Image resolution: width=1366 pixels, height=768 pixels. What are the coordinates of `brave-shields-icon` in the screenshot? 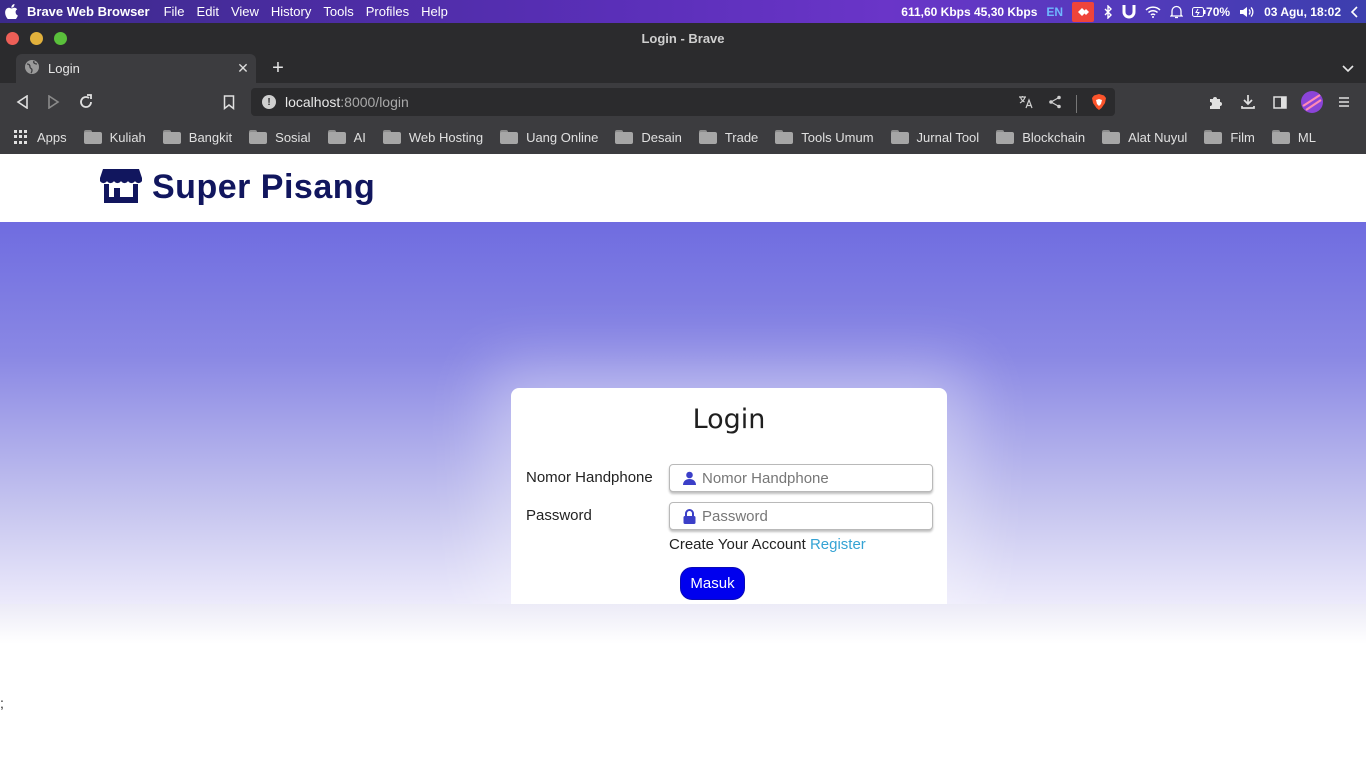 It's located at (1099, 103).